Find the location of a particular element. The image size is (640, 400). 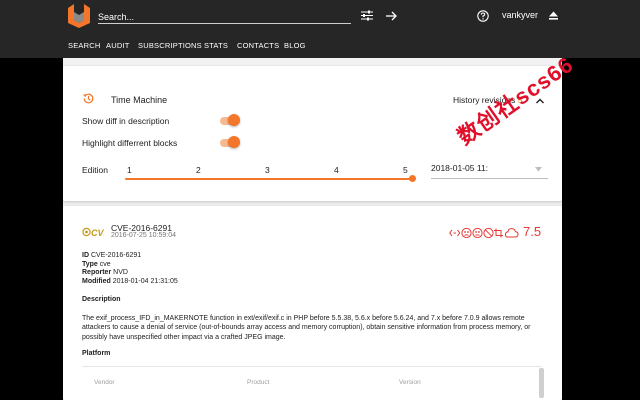

edition-tick-5: 5 is located at coordinates (405, 170).